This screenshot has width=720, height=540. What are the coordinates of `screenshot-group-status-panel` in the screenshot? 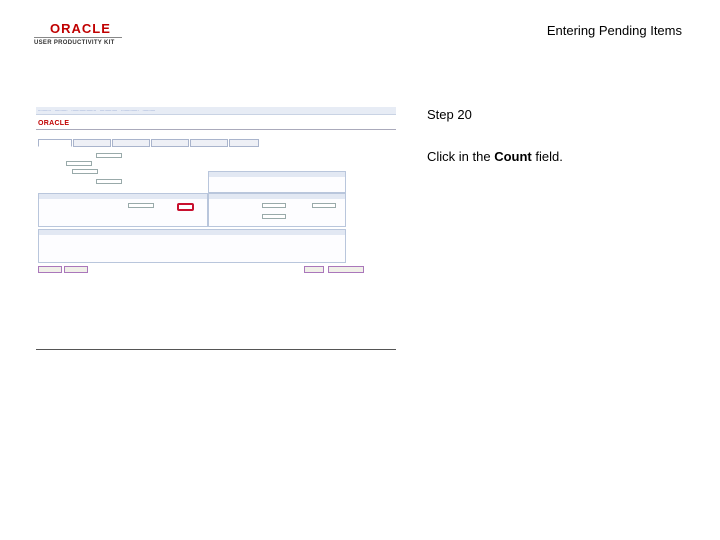 It's located at (192, 246).